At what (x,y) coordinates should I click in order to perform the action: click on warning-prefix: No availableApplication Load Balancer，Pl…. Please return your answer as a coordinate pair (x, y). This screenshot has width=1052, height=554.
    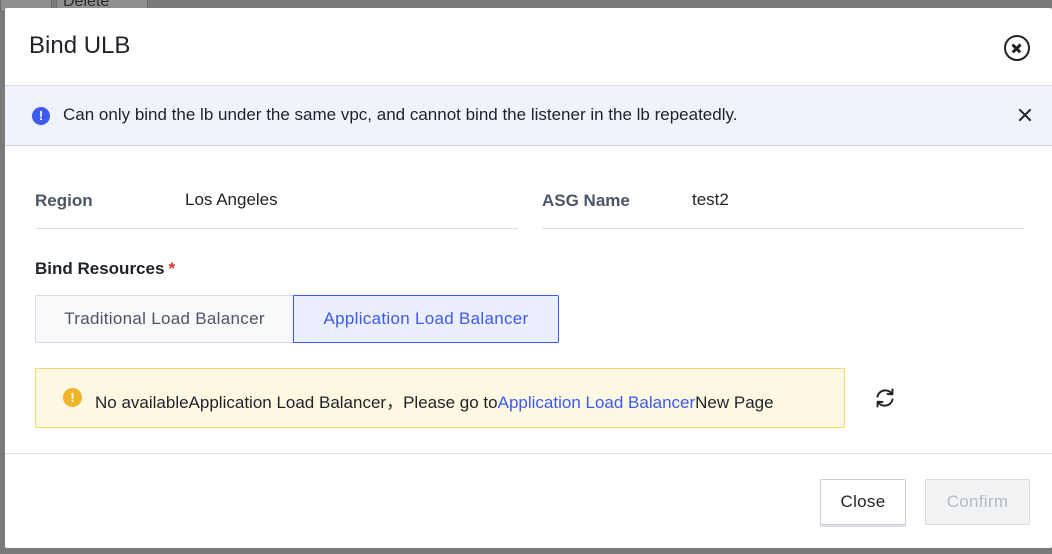
    Looking at the image, I should click on (296, 402).